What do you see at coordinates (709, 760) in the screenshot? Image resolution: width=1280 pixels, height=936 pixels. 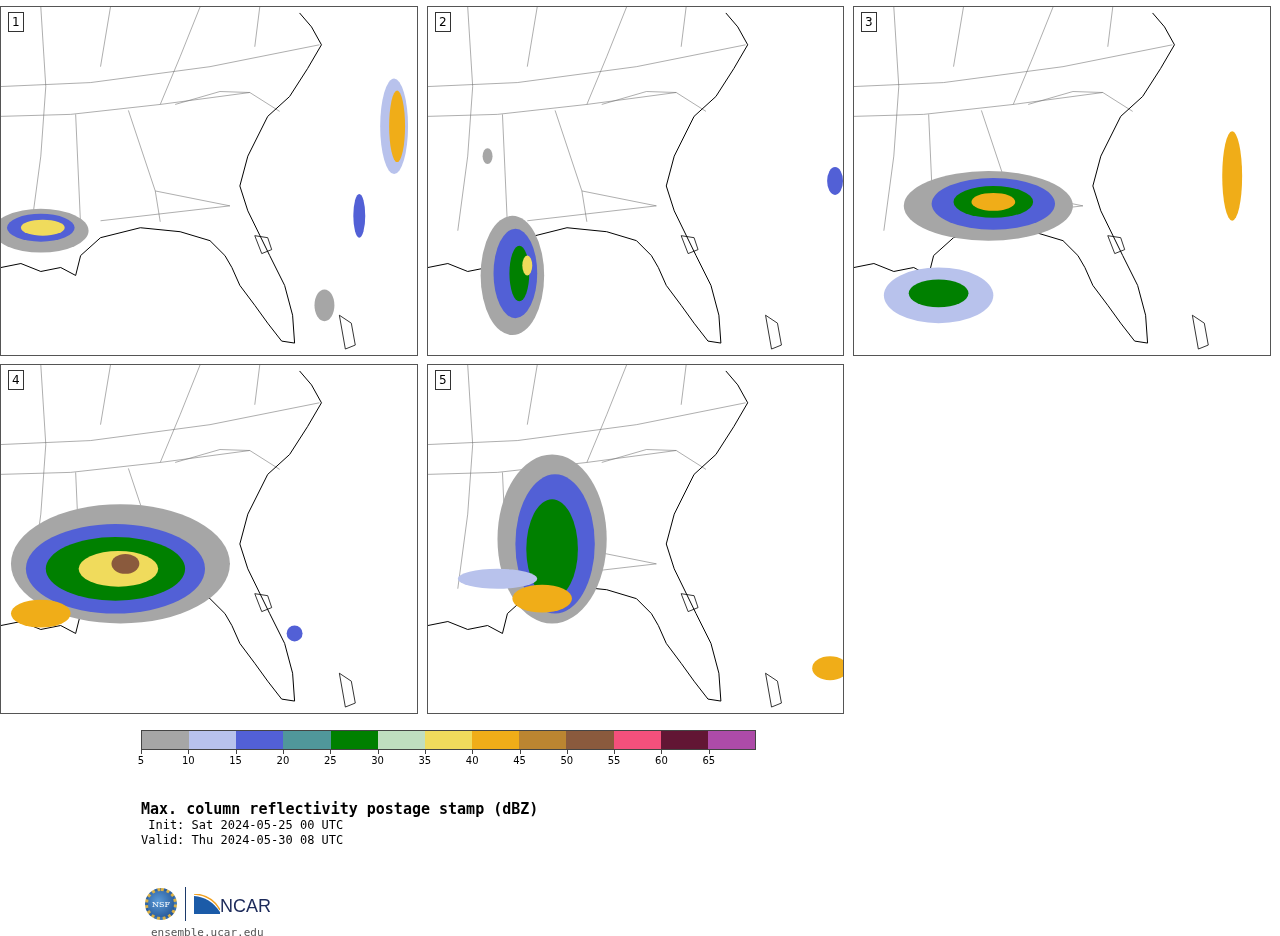 I see `scale-tick-label: 65` at bounding box center [709, 760].